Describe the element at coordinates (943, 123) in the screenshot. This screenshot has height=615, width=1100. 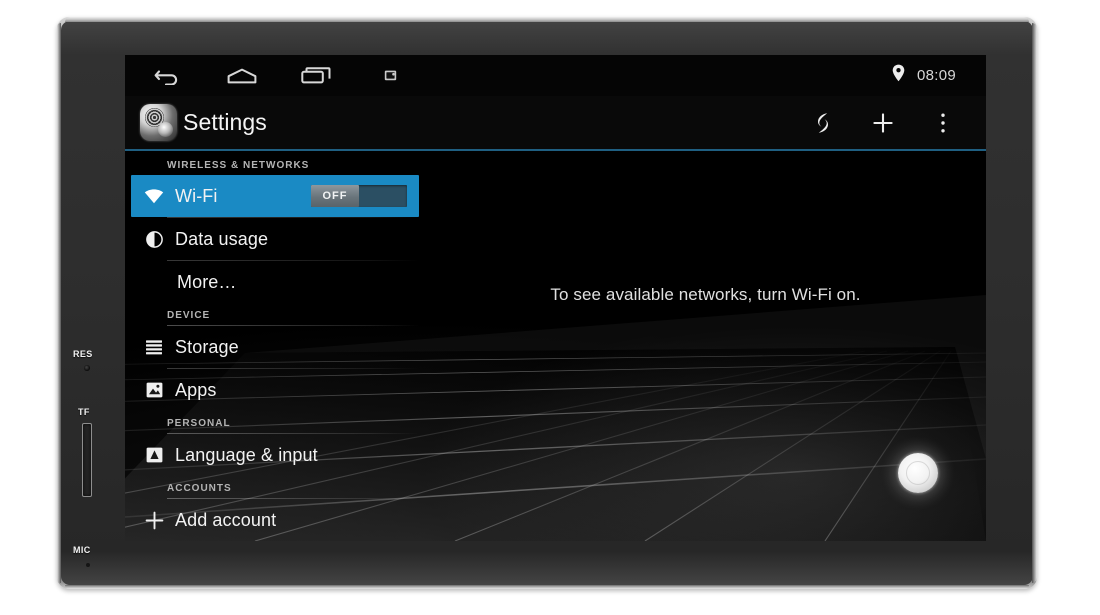
I see `overflow-menu-icon` at that location.